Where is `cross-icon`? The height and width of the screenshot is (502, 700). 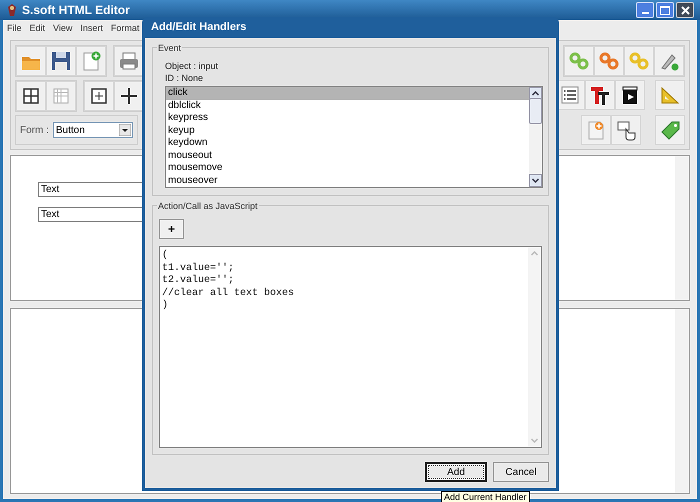
cross-icon is located at coordinates (129, 96).